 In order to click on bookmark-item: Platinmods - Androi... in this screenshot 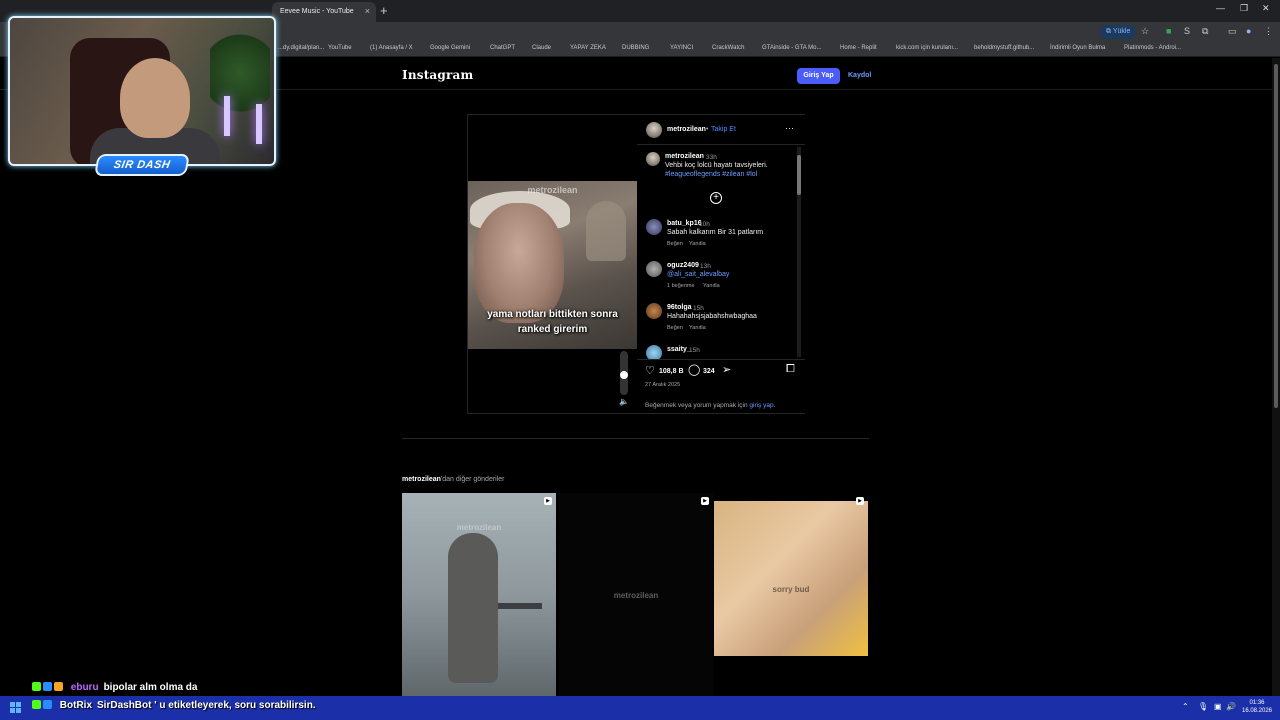, I will do `click(1152, 48)`.